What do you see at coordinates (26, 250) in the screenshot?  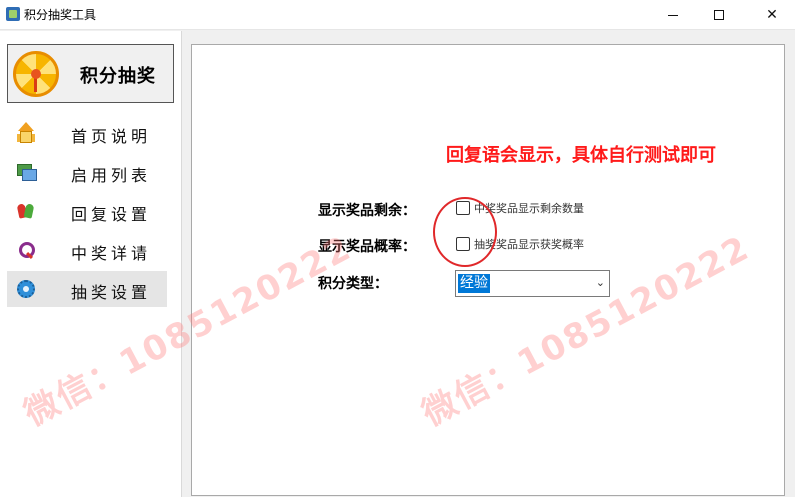 I see `search-detail-icon` at bounding box center [26, 250].